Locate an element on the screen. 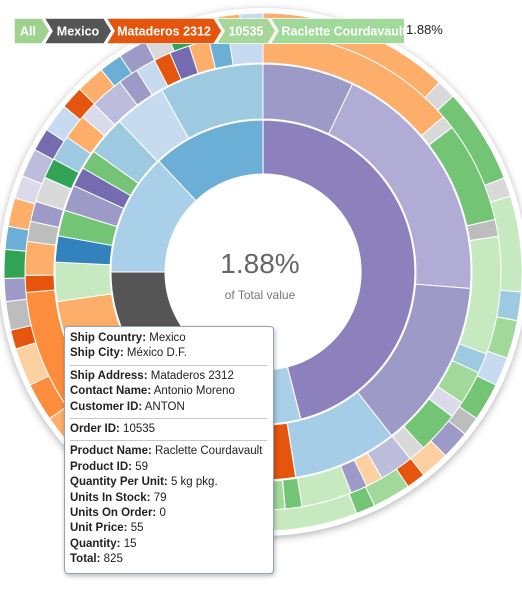  center-percent-value: 1.88% is located at coordinates (260, 263).